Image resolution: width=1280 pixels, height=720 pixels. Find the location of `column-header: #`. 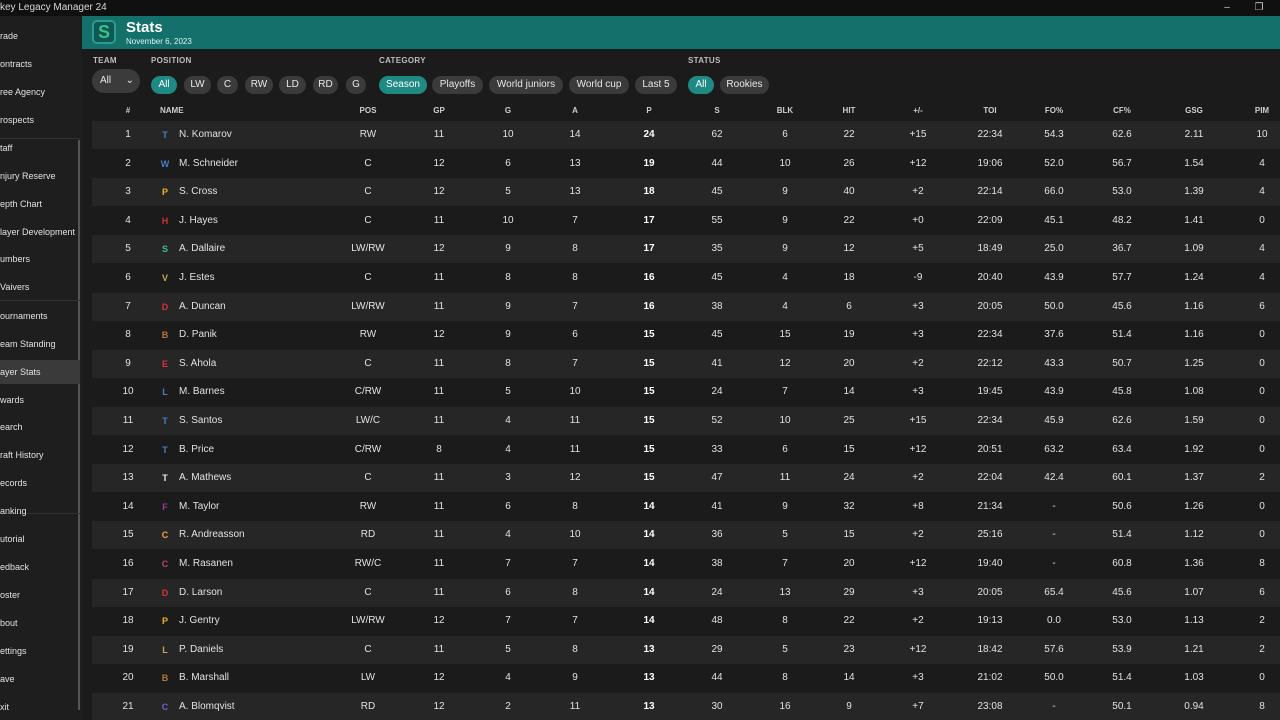

column-header: # is located at coordinates (128, 111).